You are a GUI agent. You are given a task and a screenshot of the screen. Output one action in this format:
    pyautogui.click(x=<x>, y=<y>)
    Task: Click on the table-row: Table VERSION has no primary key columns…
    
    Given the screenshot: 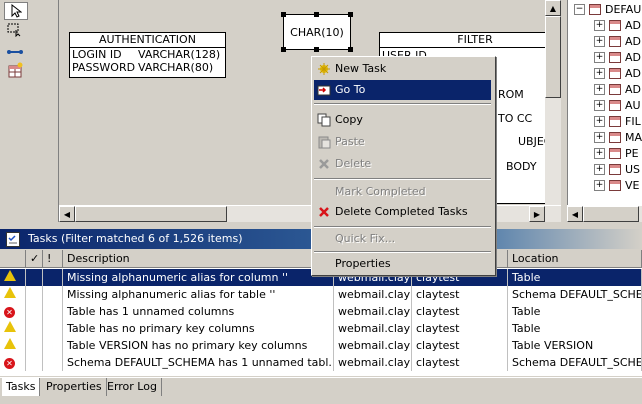 What is the action you would take?
    pyautogui.click(x=321, y=345)
    